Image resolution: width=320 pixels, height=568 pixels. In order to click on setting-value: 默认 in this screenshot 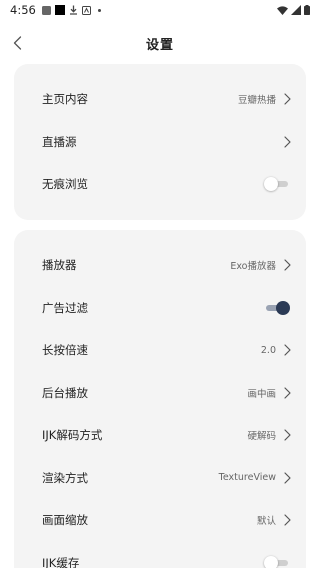, I will do `click(266, 522)`.